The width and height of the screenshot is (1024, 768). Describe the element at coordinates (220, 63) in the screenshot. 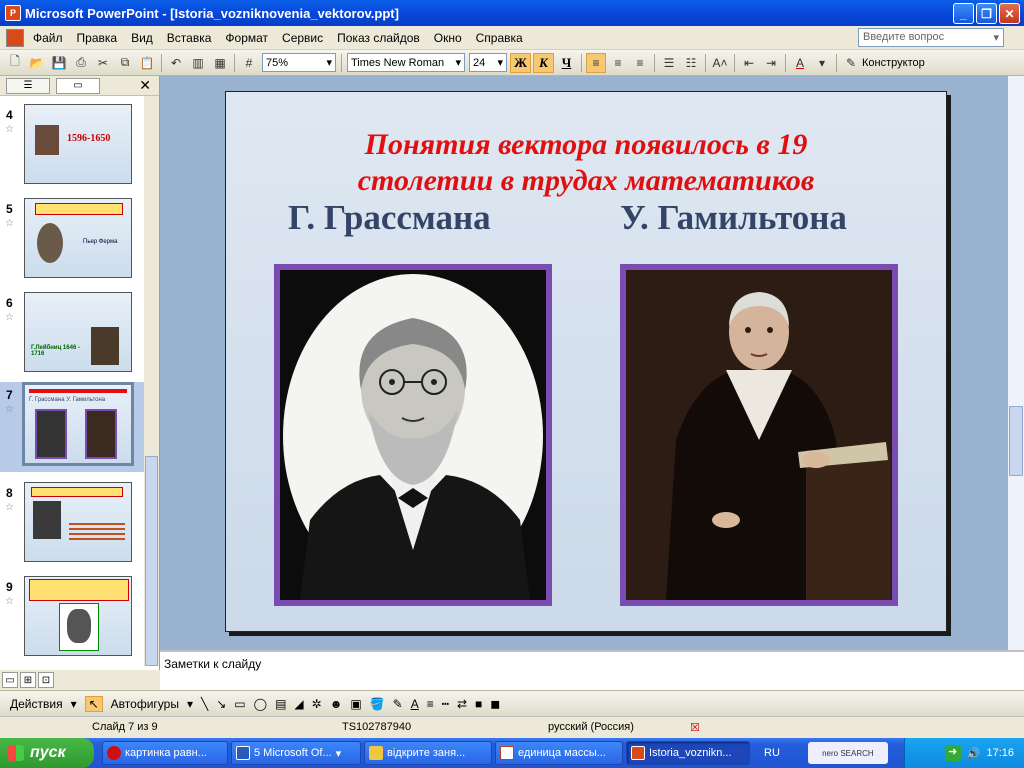

I see `table-icon: ▦` at that location.